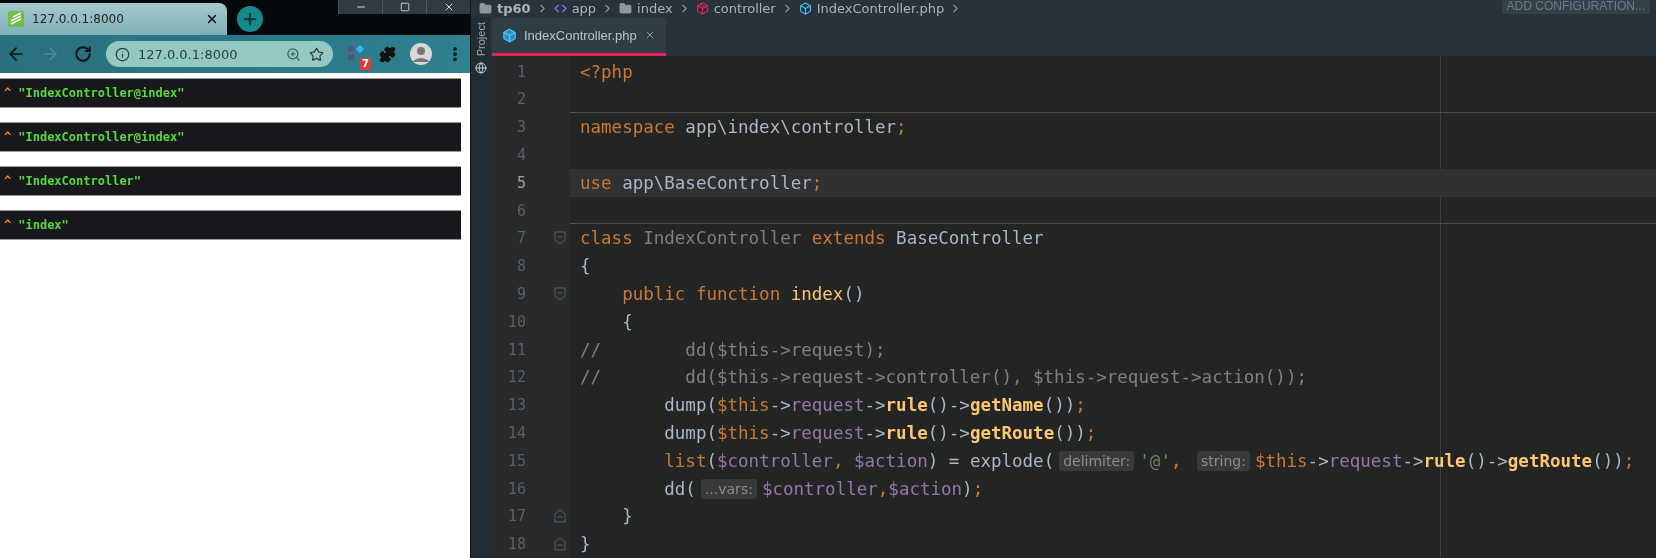 The width and height of the screenshot is (1656, 558). I want to click on code-text: dump($this->request->rule()->getName());, so click(874, 405).